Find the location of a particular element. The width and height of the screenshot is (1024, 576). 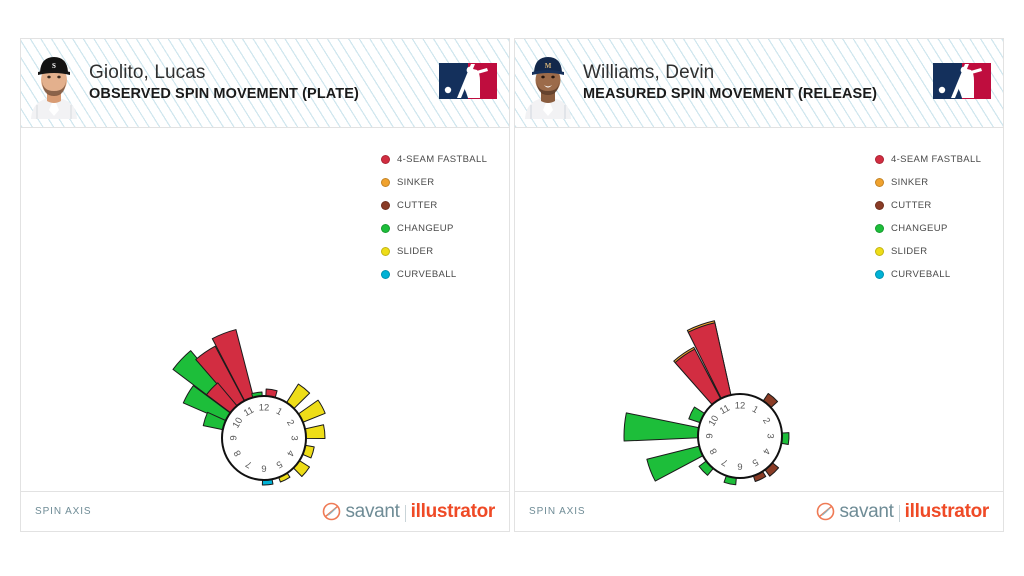

spin-wedge-slider is located at coordinates (314, 432).